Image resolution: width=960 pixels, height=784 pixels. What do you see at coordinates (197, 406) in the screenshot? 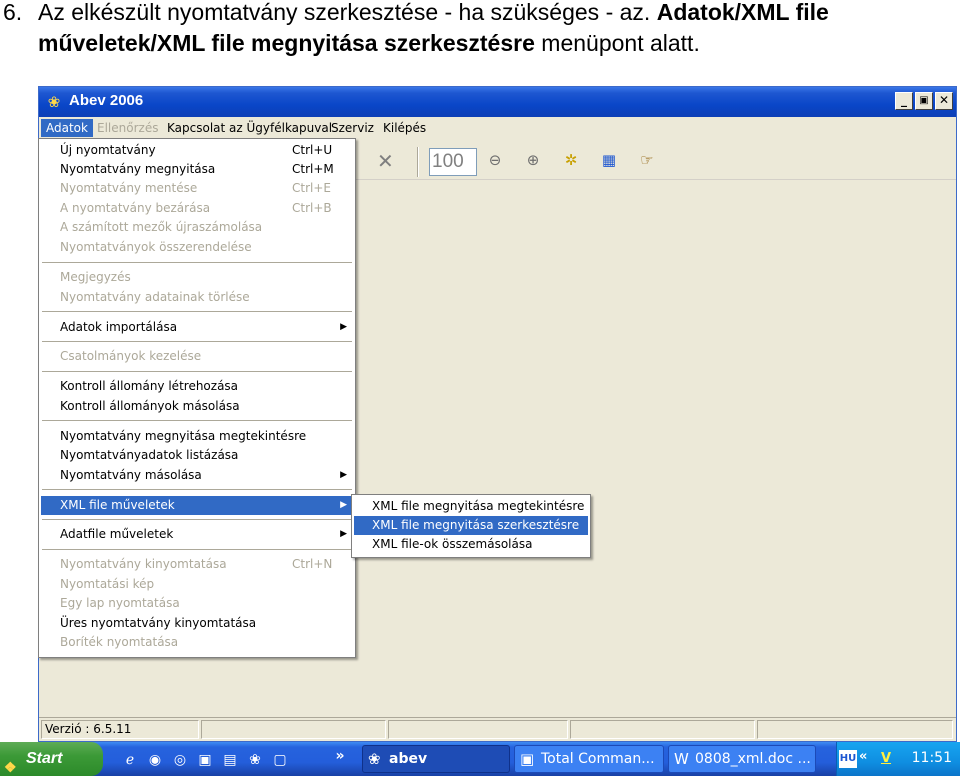
I see `menu-item-kontroll-masolas: Kontroll állományok másolása` at bounding box center [197, 406].